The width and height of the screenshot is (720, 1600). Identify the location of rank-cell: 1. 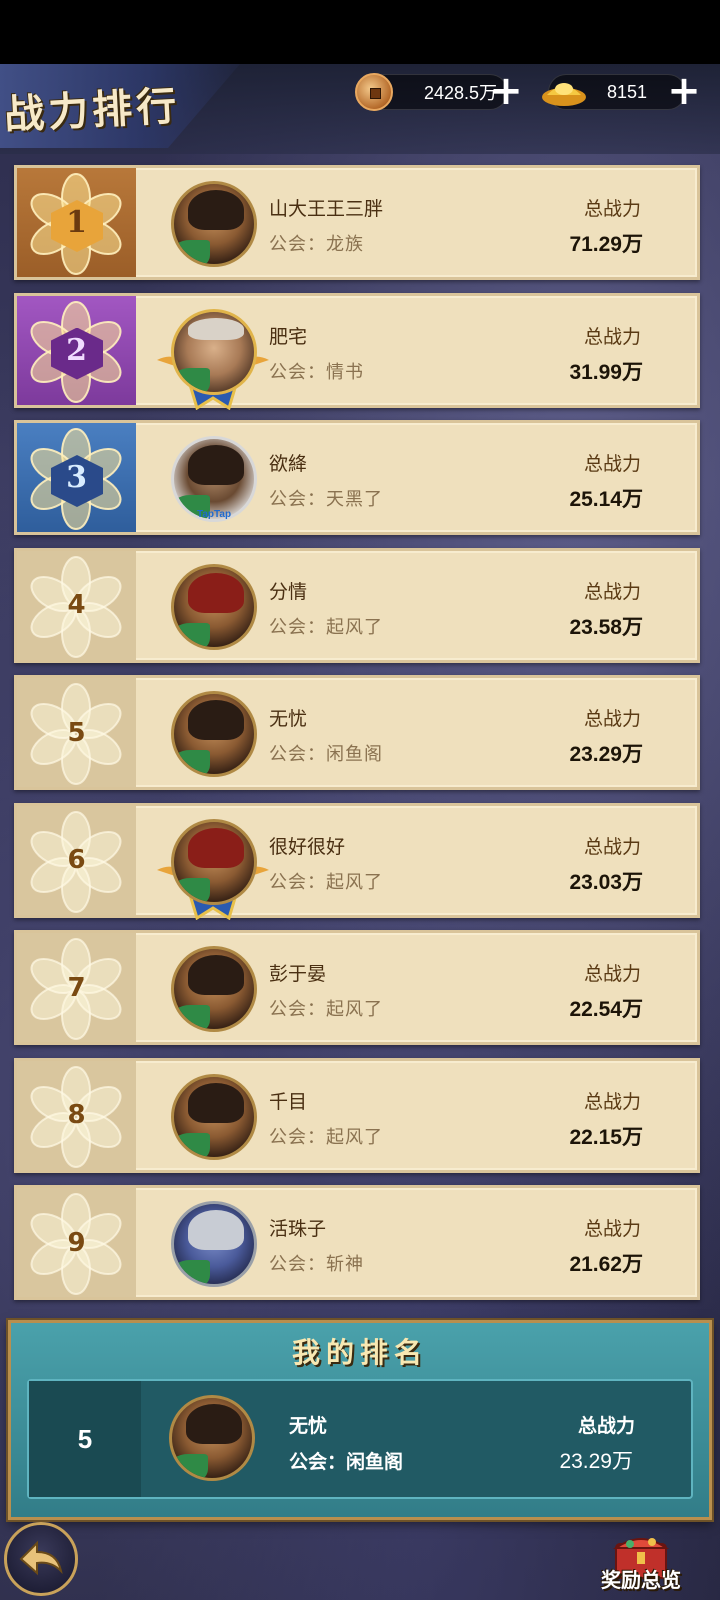
(76, 222).